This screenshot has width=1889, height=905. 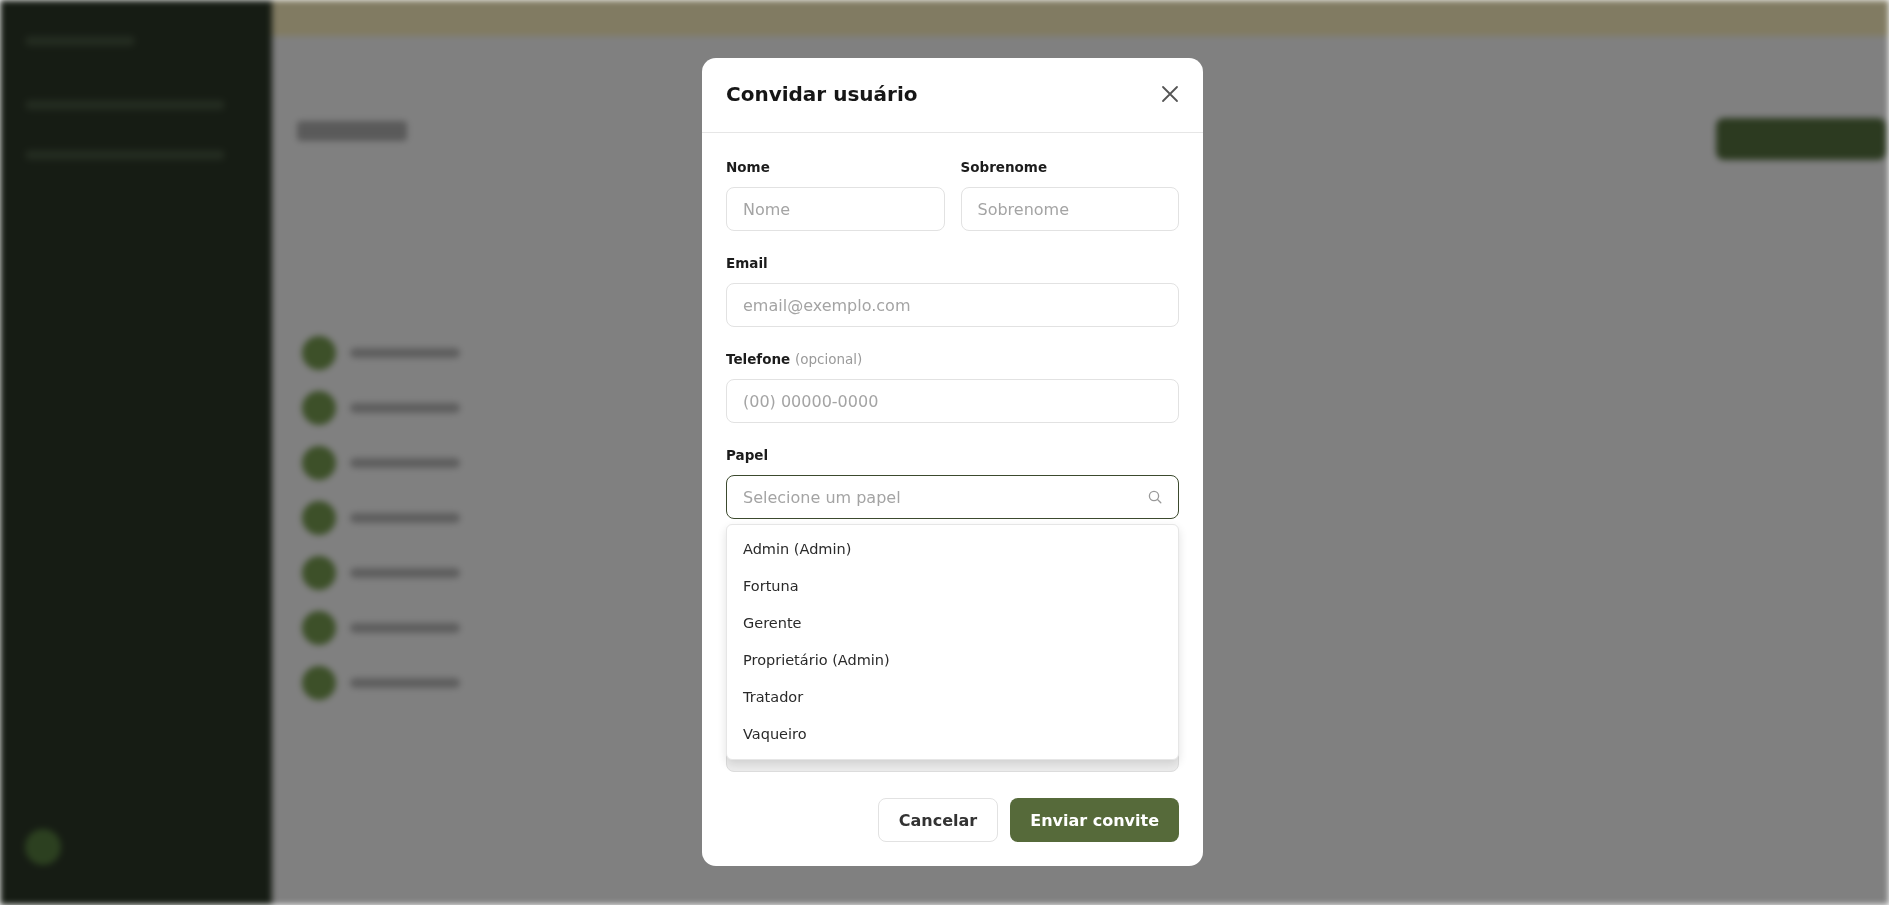 I want to click on menu-item: Proprietário (Admin), so click(x=952, y=660).